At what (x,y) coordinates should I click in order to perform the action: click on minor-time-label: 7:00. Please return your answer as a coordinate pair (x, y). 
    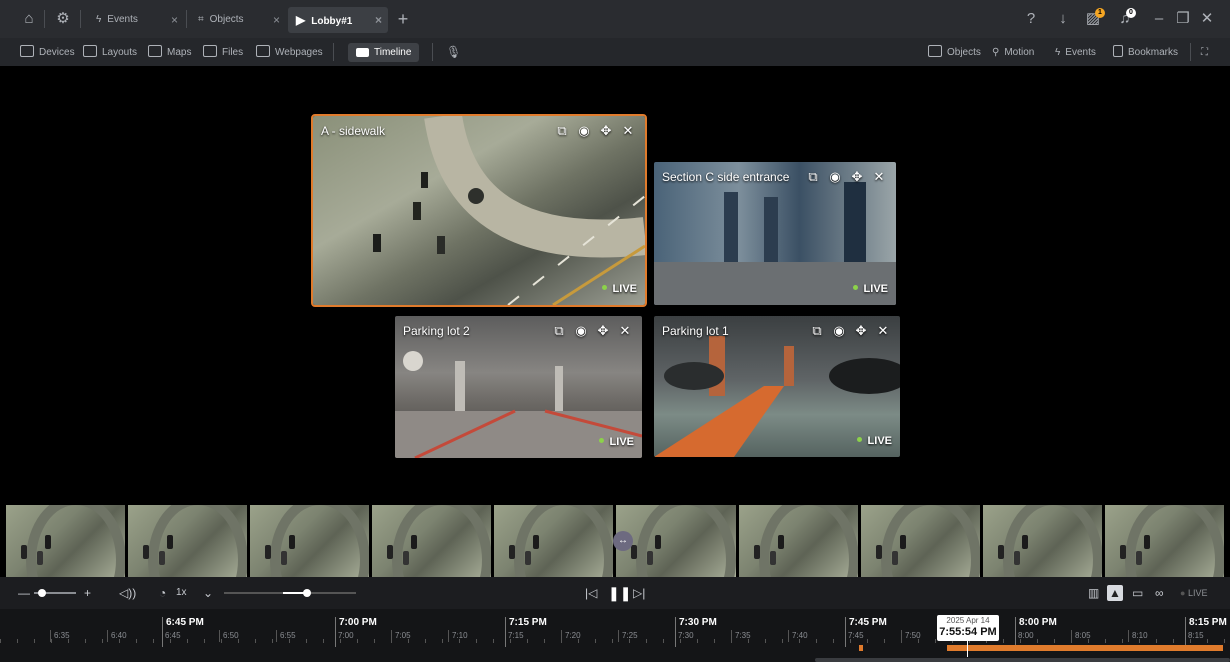
    Looking at the image, I should click on (346, 635).